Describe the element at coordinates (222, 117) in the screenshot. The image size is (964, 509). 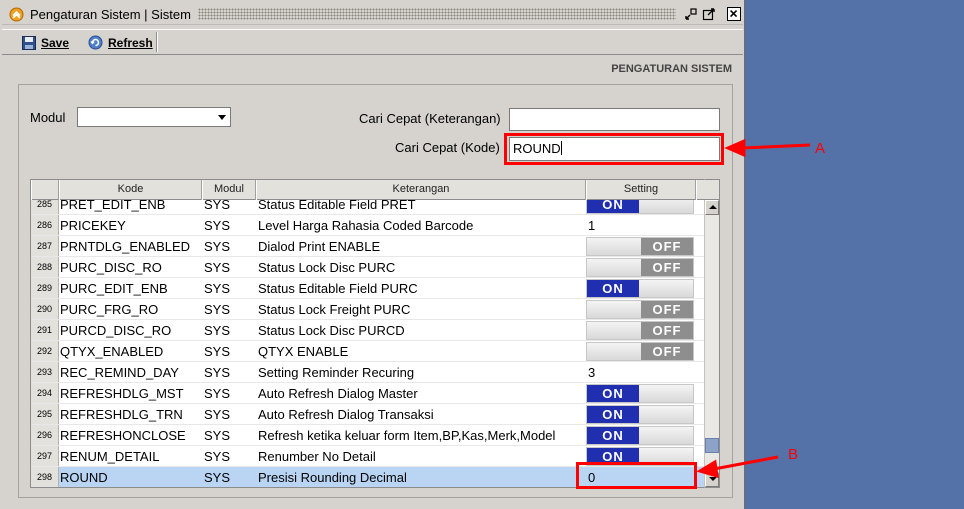
I see `chevron-down-icon` at that location.